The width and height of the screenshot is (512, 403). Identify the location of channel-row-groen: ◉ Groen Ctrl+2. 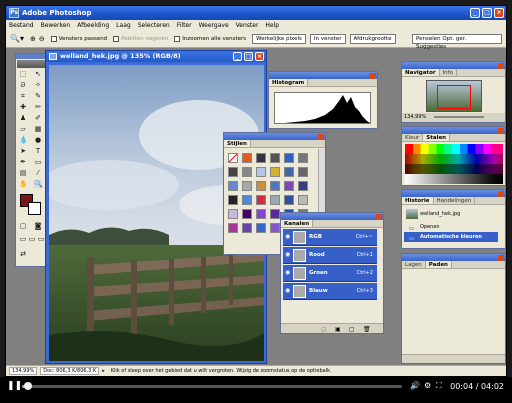
(330, 273).